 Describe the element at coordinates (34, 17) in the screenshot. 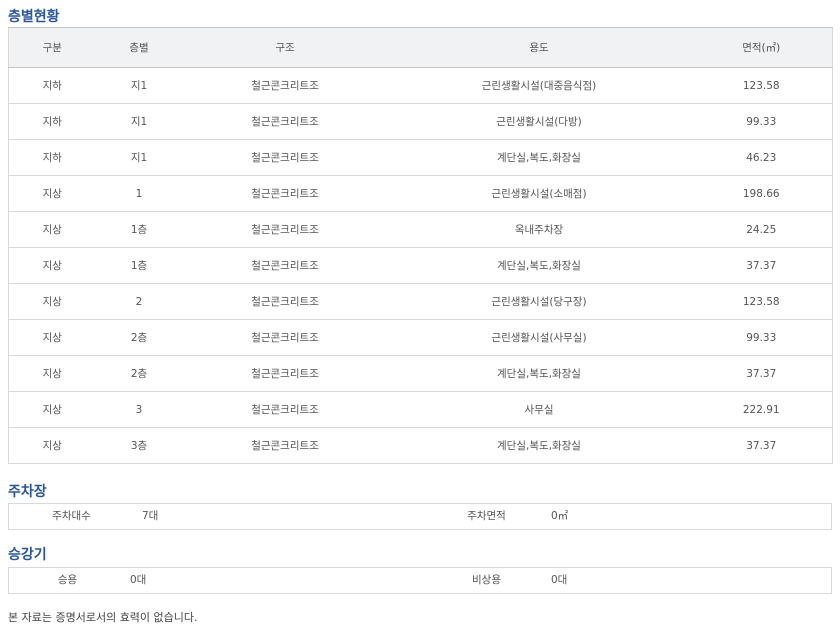

I see `floor-section-title: 층별현황` at that location.